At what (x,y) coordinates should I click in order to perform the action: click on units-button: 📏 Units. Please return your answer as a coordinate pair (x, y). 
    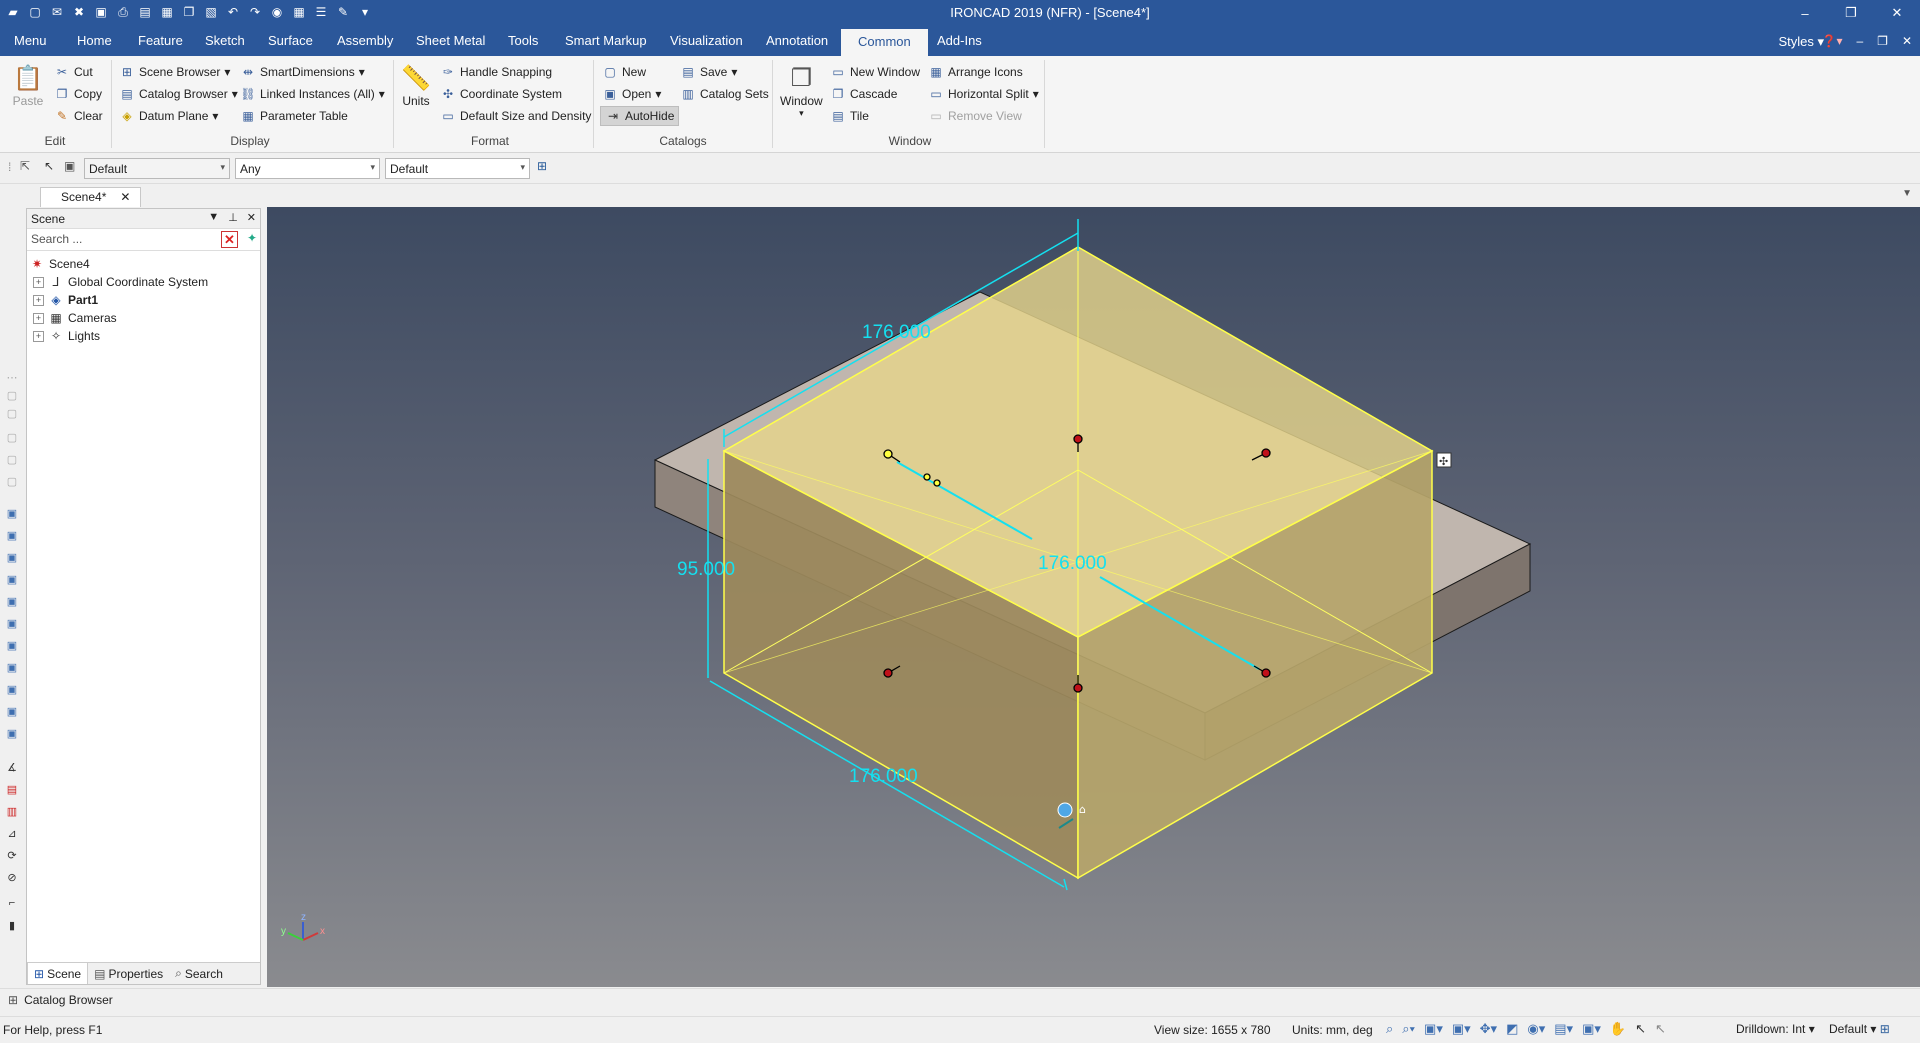
    Looking at the image, I should click on (416, 85).